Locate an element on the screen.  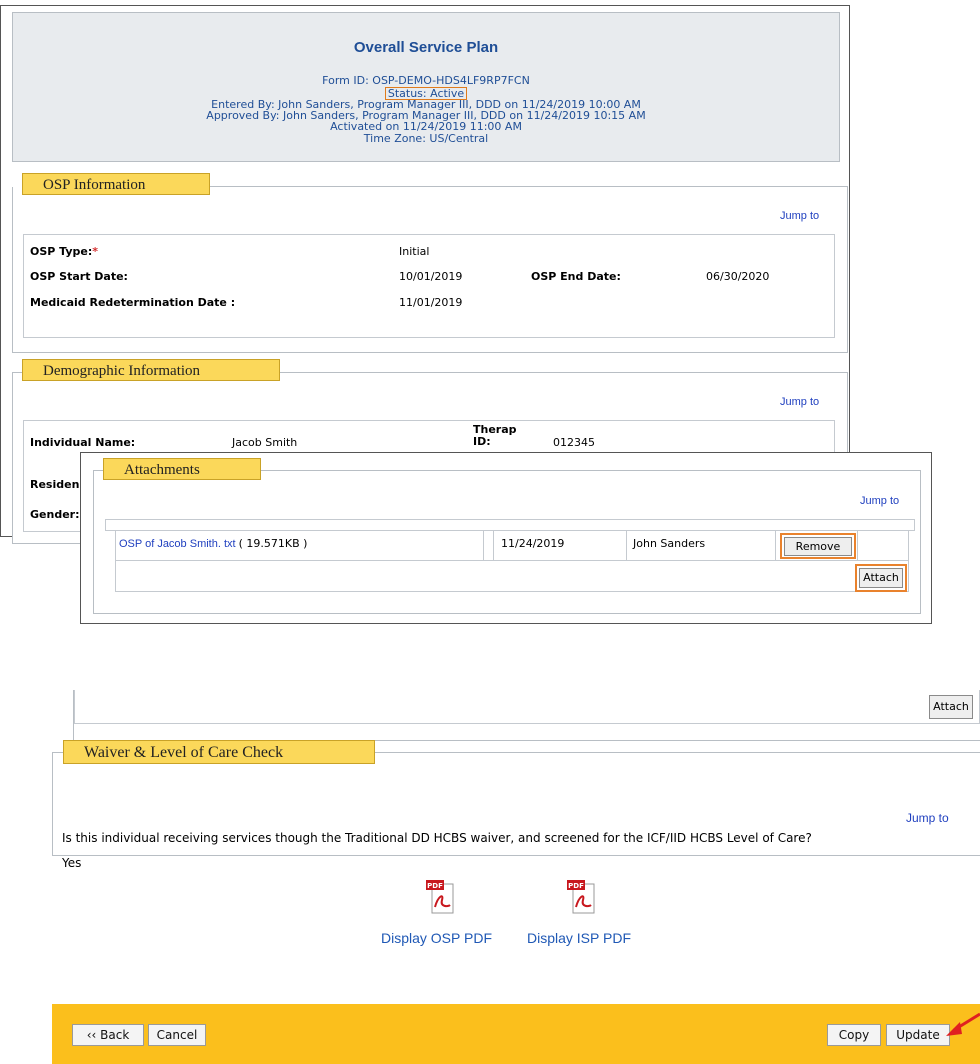
remove-button: Remove is located at coordinates (818, 546).